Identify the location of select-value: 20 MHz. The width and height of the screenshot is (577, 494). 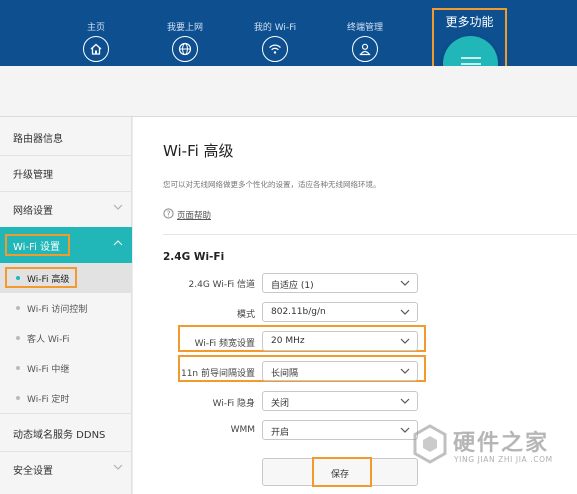
(288, 341).